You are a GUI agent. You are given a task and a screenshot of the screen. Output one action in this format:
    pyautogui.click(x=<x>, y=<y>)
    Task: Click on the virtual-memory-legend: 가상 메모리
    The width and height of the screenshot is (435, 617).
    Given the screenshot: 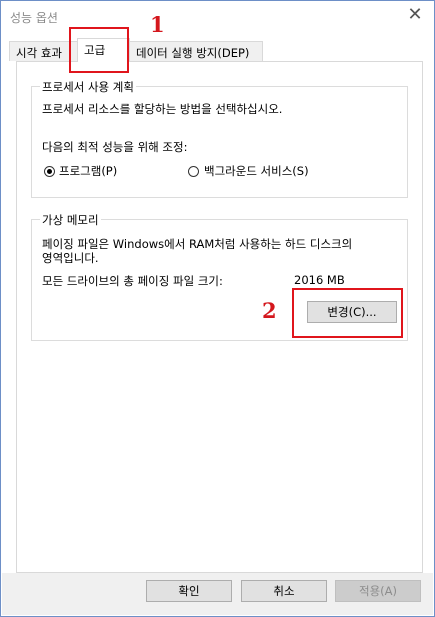 What is the action you would take?
    pyautogui.click(x=70, y=220)
    